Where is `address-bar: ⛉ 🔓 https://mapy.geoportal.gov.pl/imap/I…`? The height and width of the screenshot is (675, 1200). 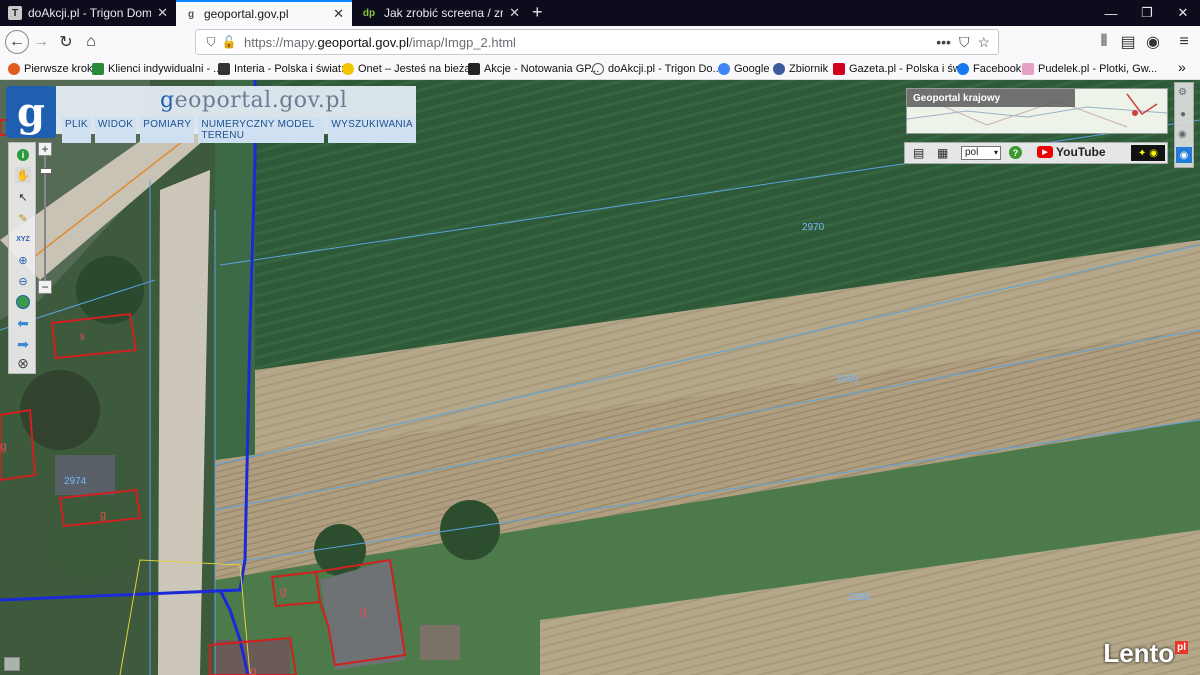 address-bar: ⛉ 🔓 https://mapy.geoportal.gov.pl/imap/I… is located at coordinates (597, 42).